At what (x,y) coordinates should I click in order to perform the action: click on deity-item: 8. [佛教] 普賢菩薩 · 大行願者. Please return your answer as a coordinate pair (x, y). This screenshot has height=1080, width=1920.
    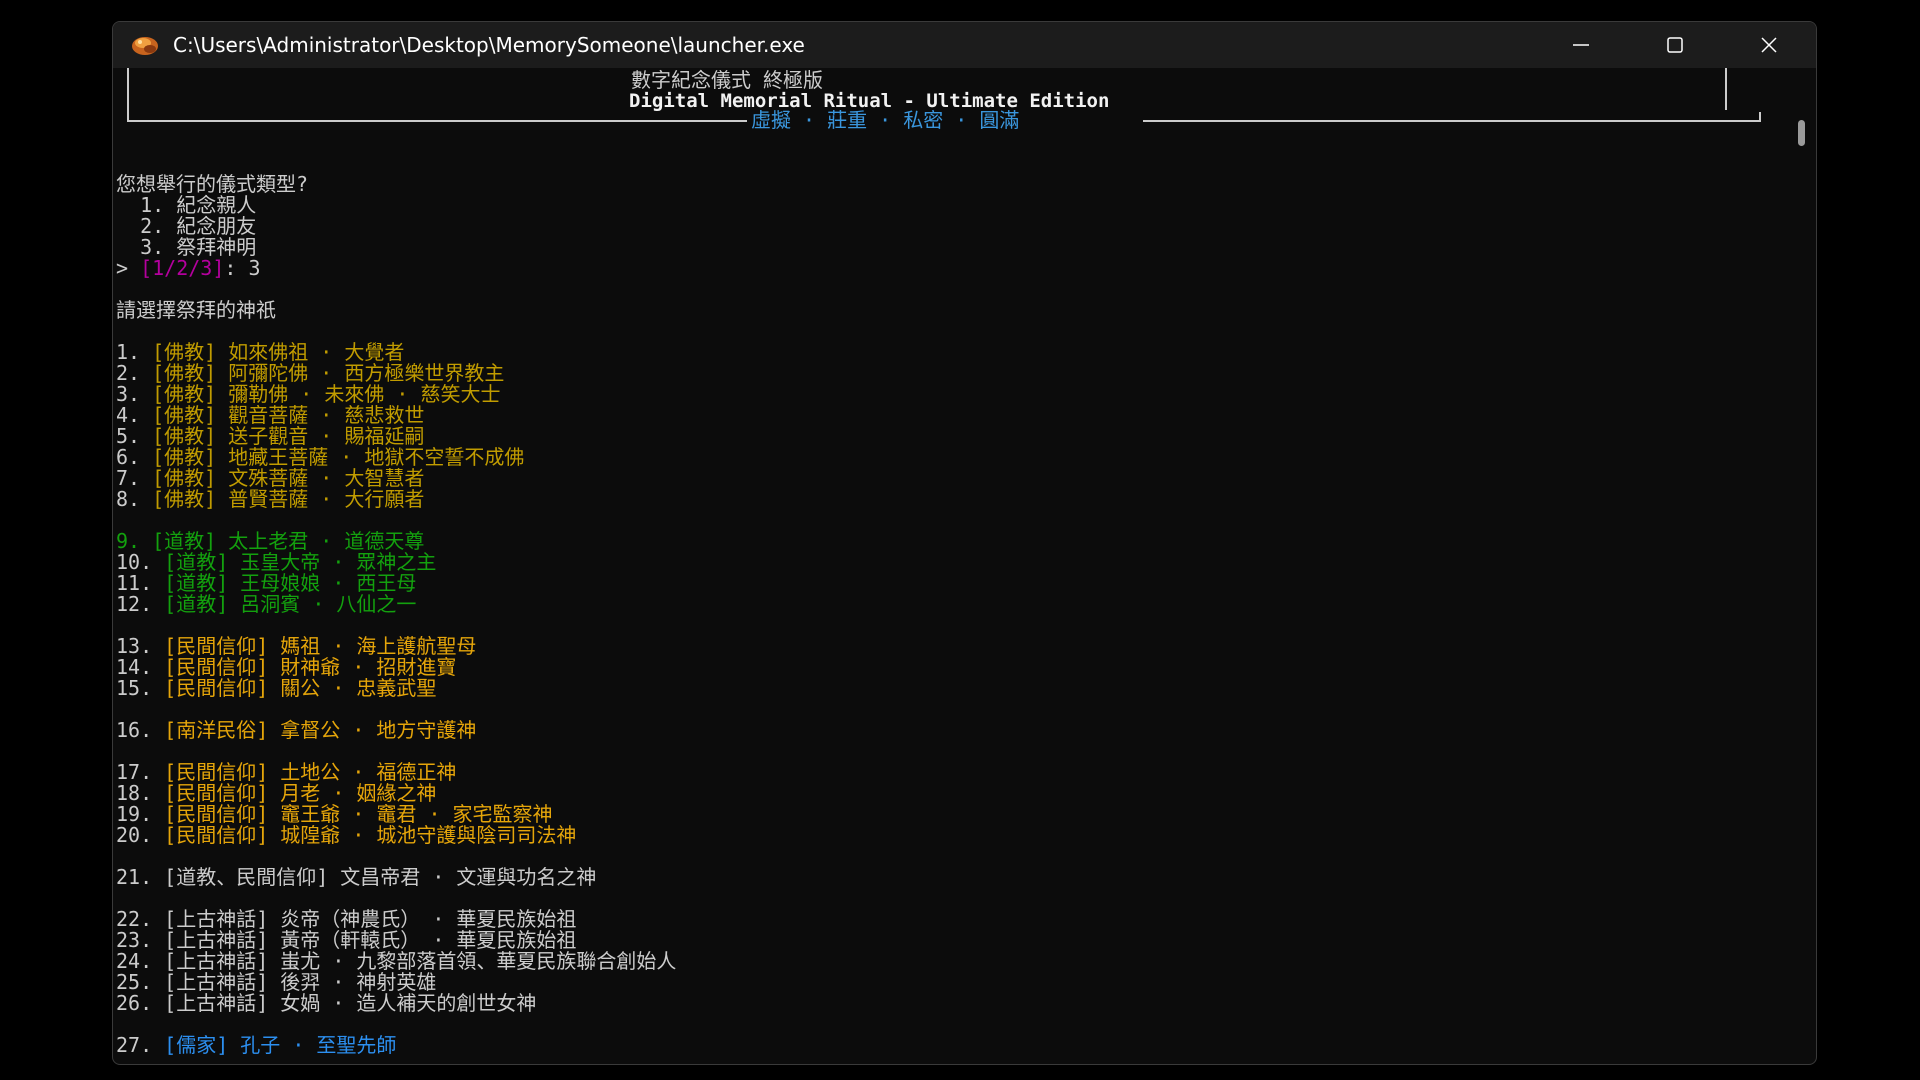
    Looking at the image, I should click on (270, 499).